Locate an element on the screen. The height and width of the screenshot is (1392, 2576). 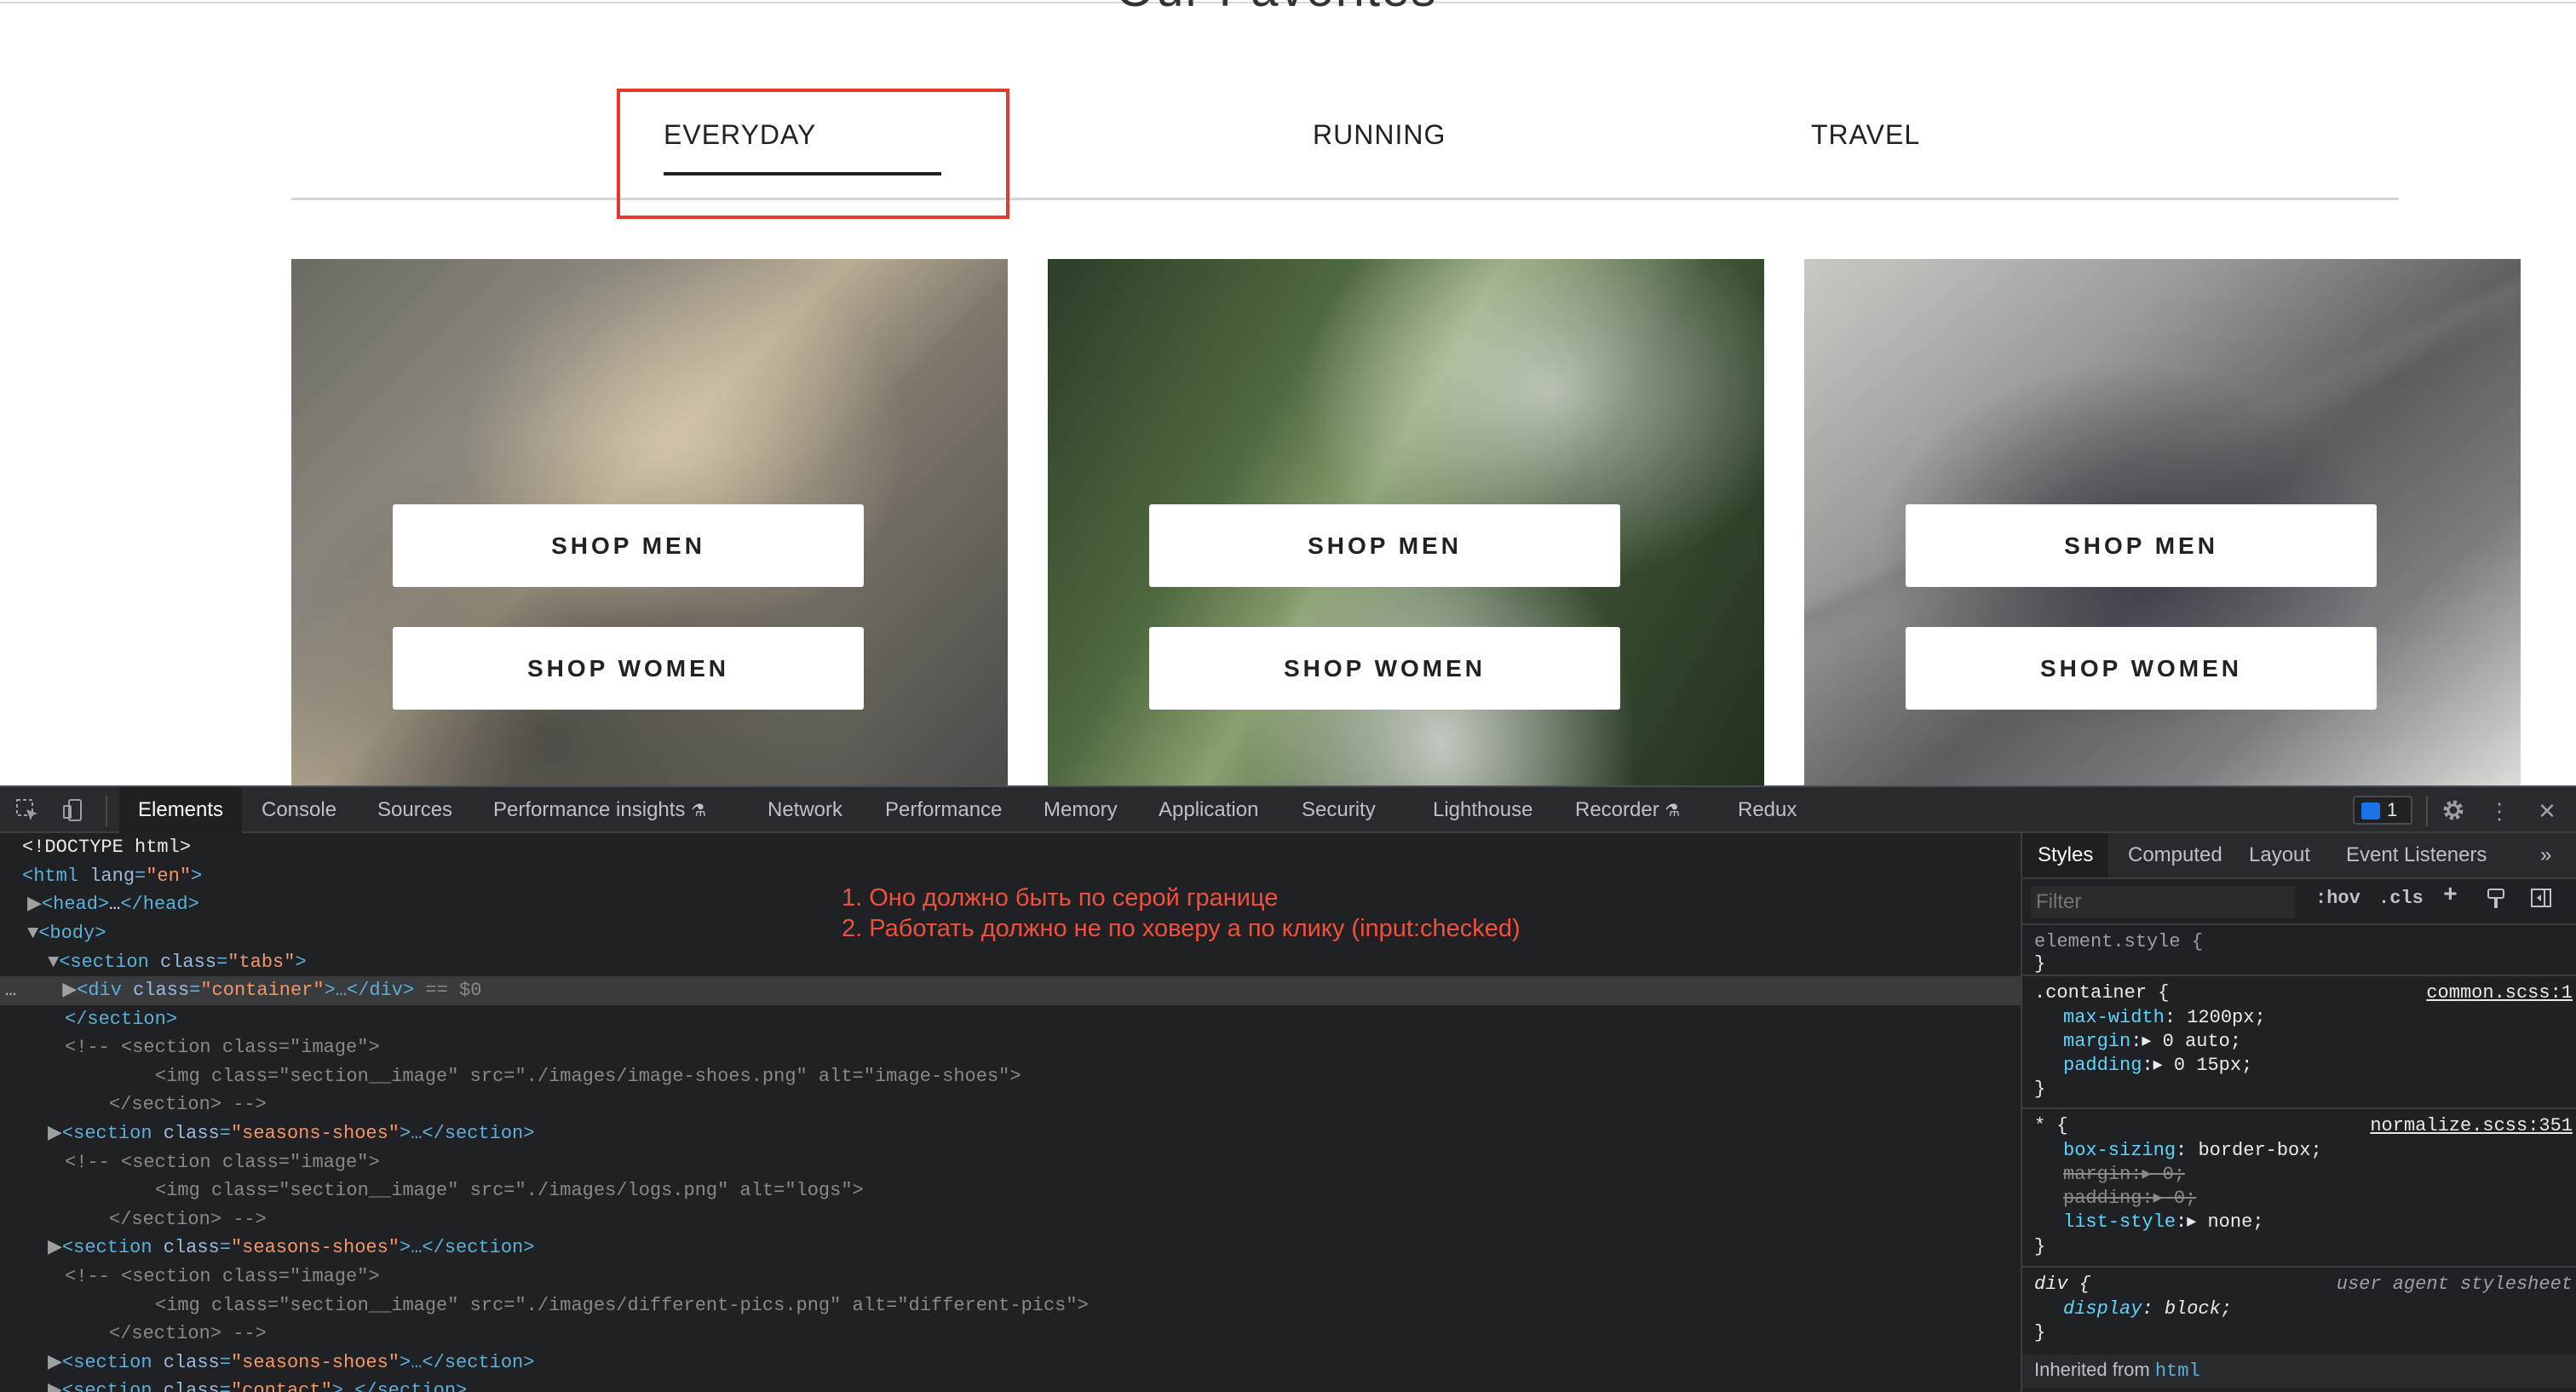
tab-sources: Sources is located at coordinates (415, 810).